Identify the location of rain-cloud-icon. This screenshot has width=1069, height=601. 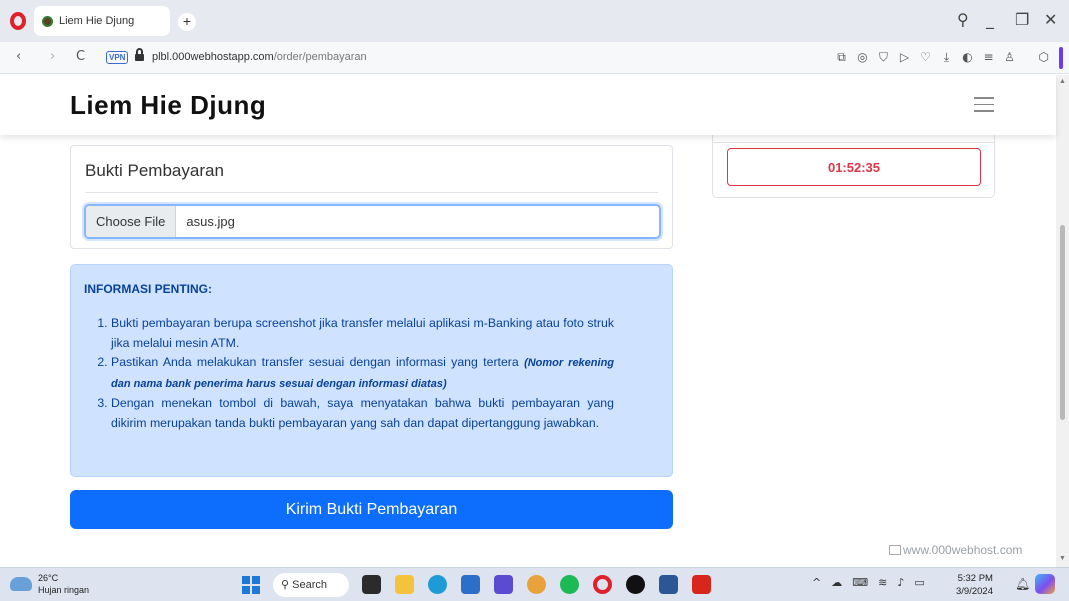
(21, 584).